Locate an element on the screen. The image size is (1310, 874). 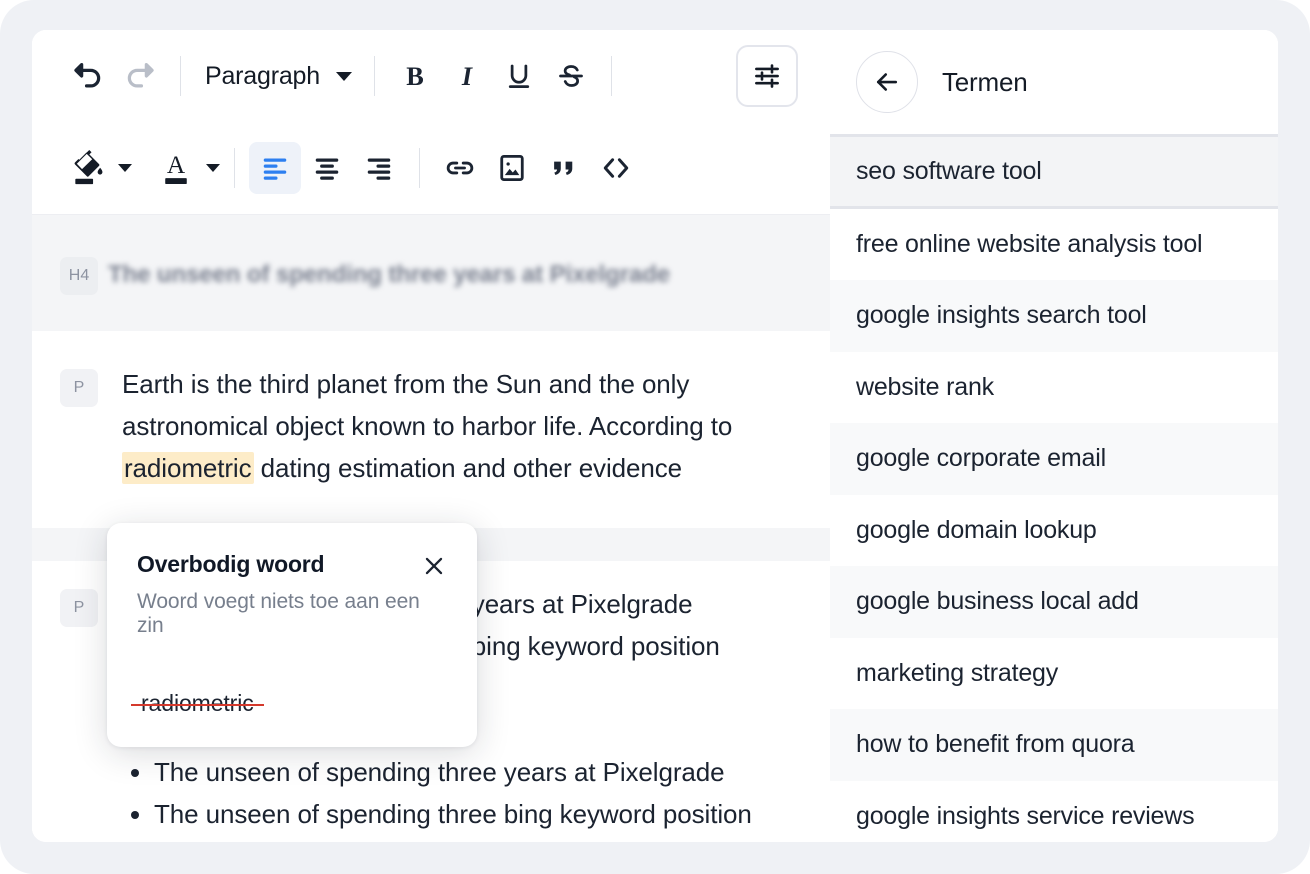
strikethrough-button is located at coordinates (571, 76).